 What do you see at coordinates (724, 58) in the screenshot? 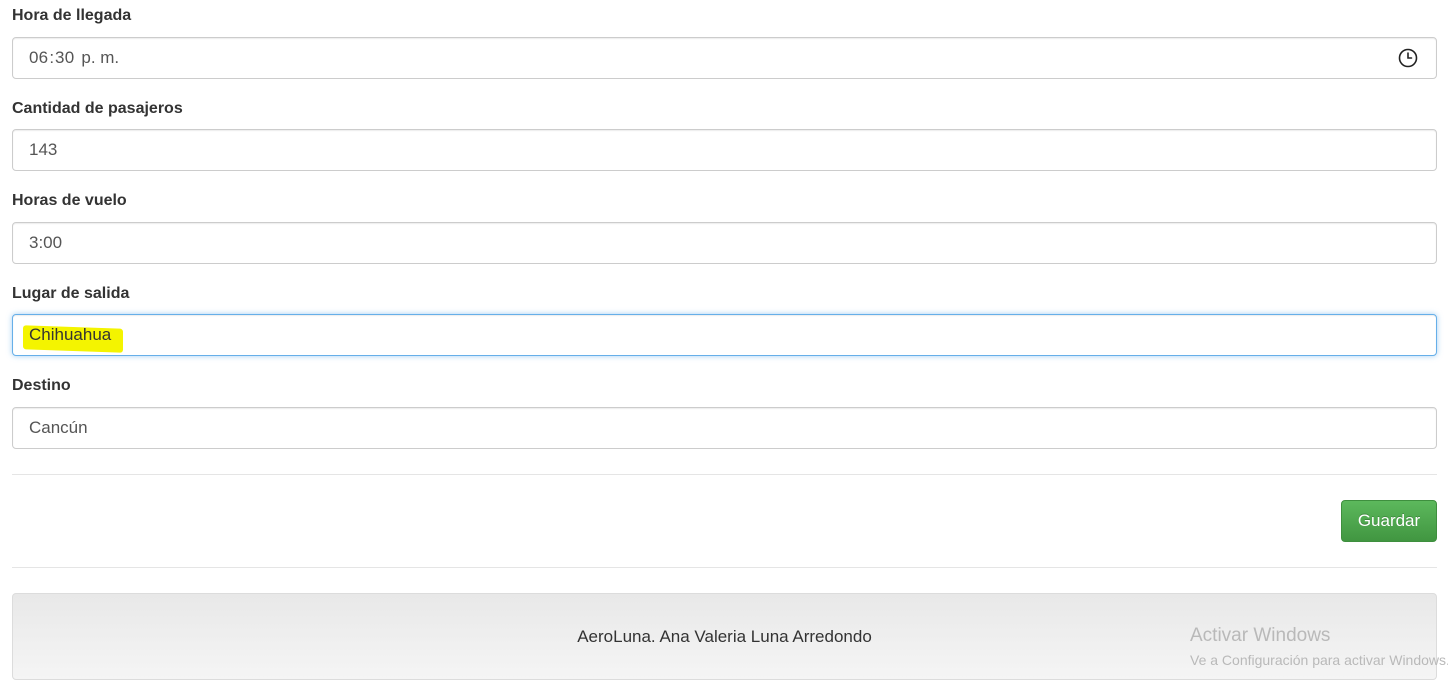
I see `arrival-time-input: 06 : 30 p. m.` at bounding box center [724, 58].